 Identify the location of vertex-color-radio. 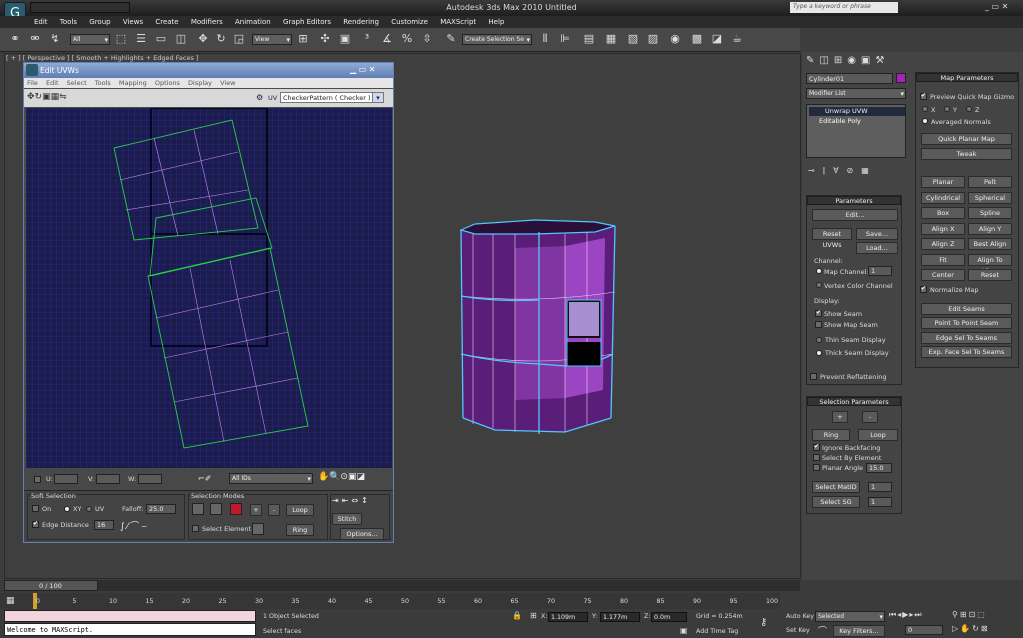
(819, 285).